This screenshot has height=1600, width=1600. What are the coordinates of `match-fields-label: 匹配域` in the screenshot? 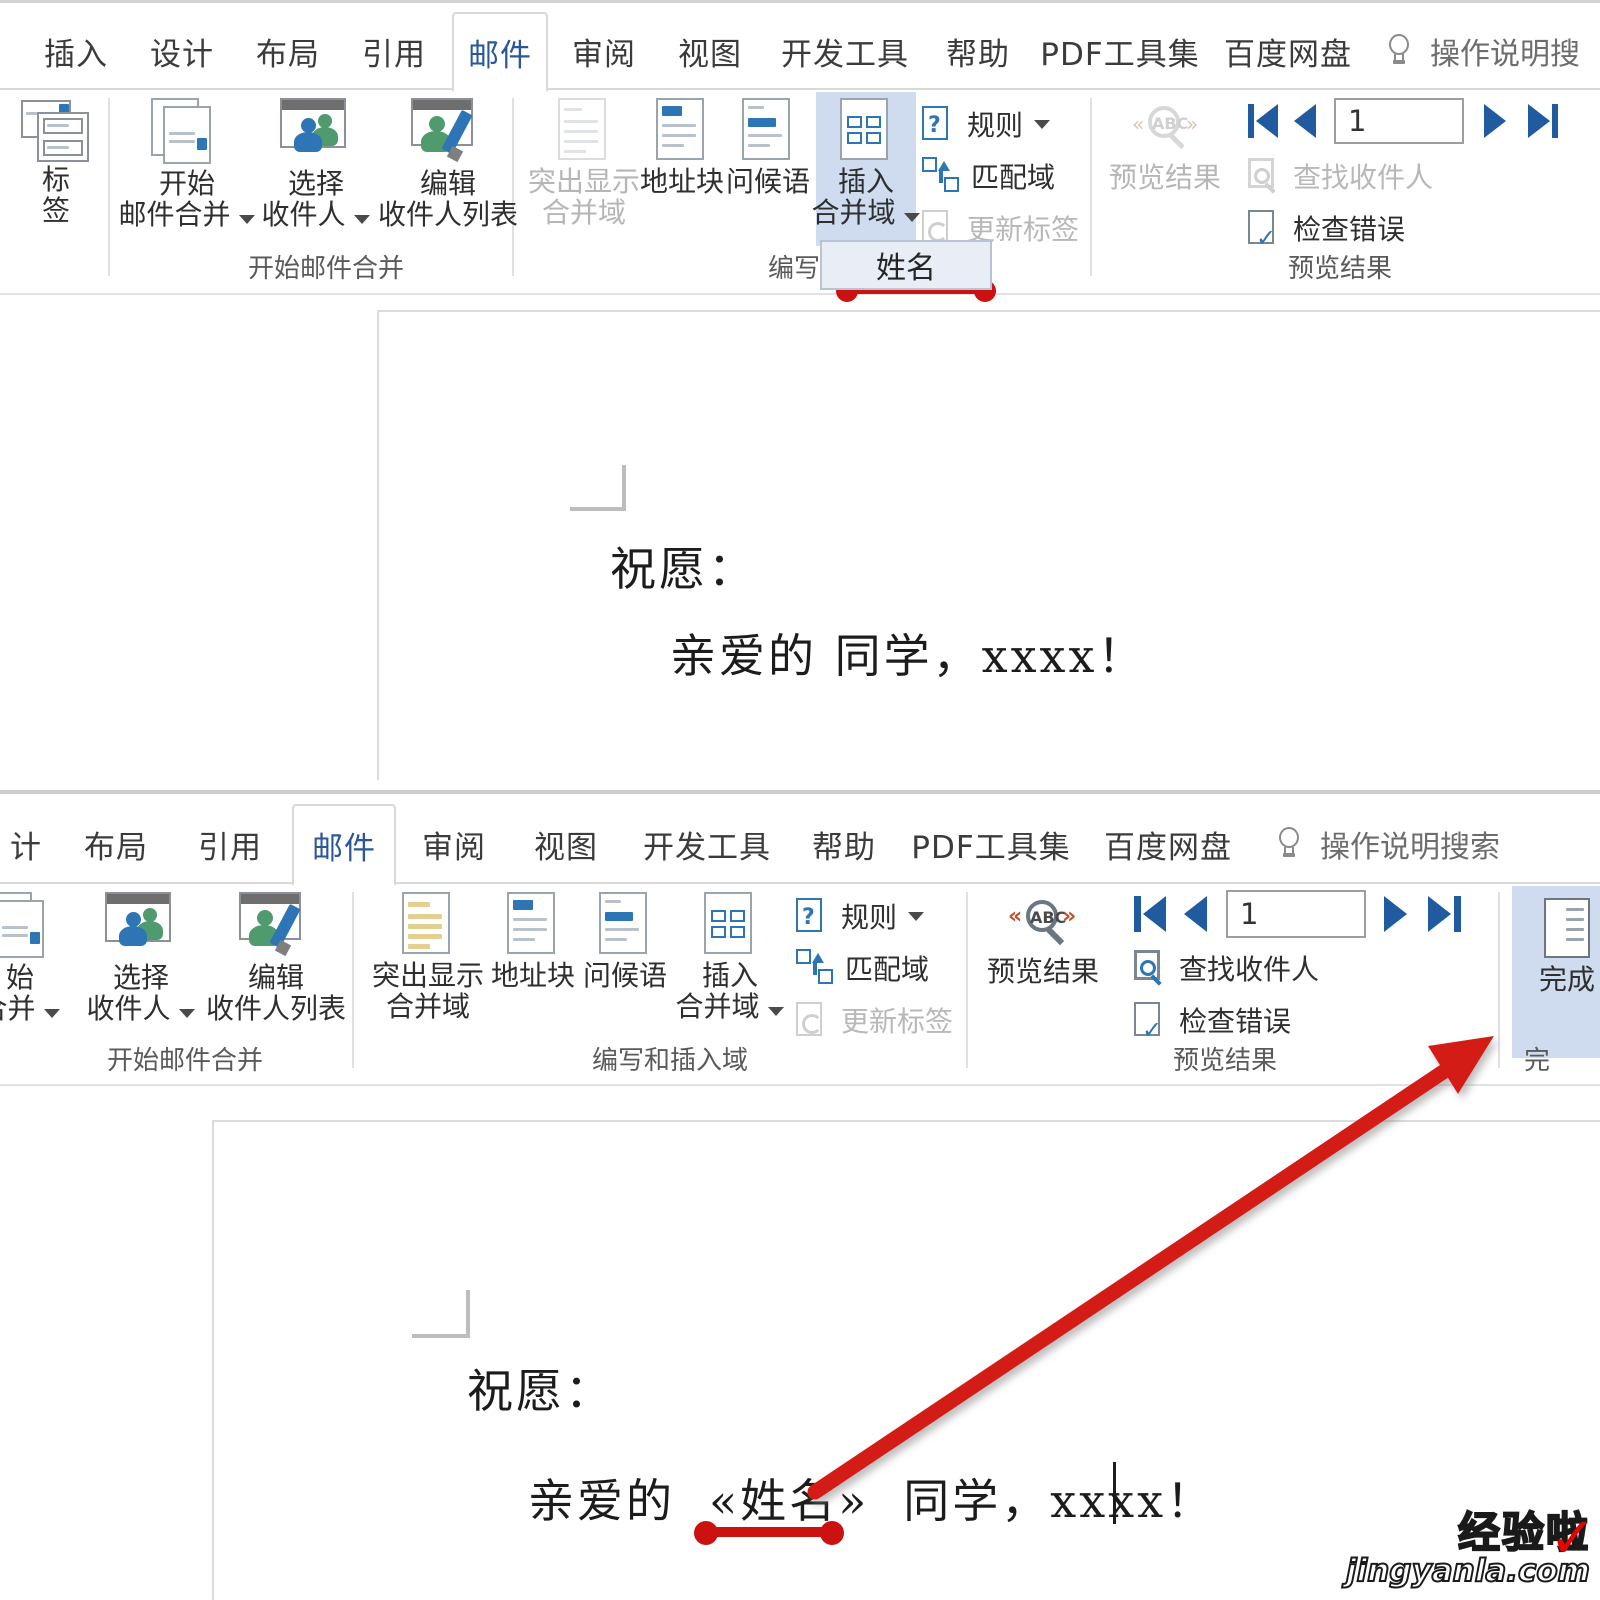 It's located at (887, 969).